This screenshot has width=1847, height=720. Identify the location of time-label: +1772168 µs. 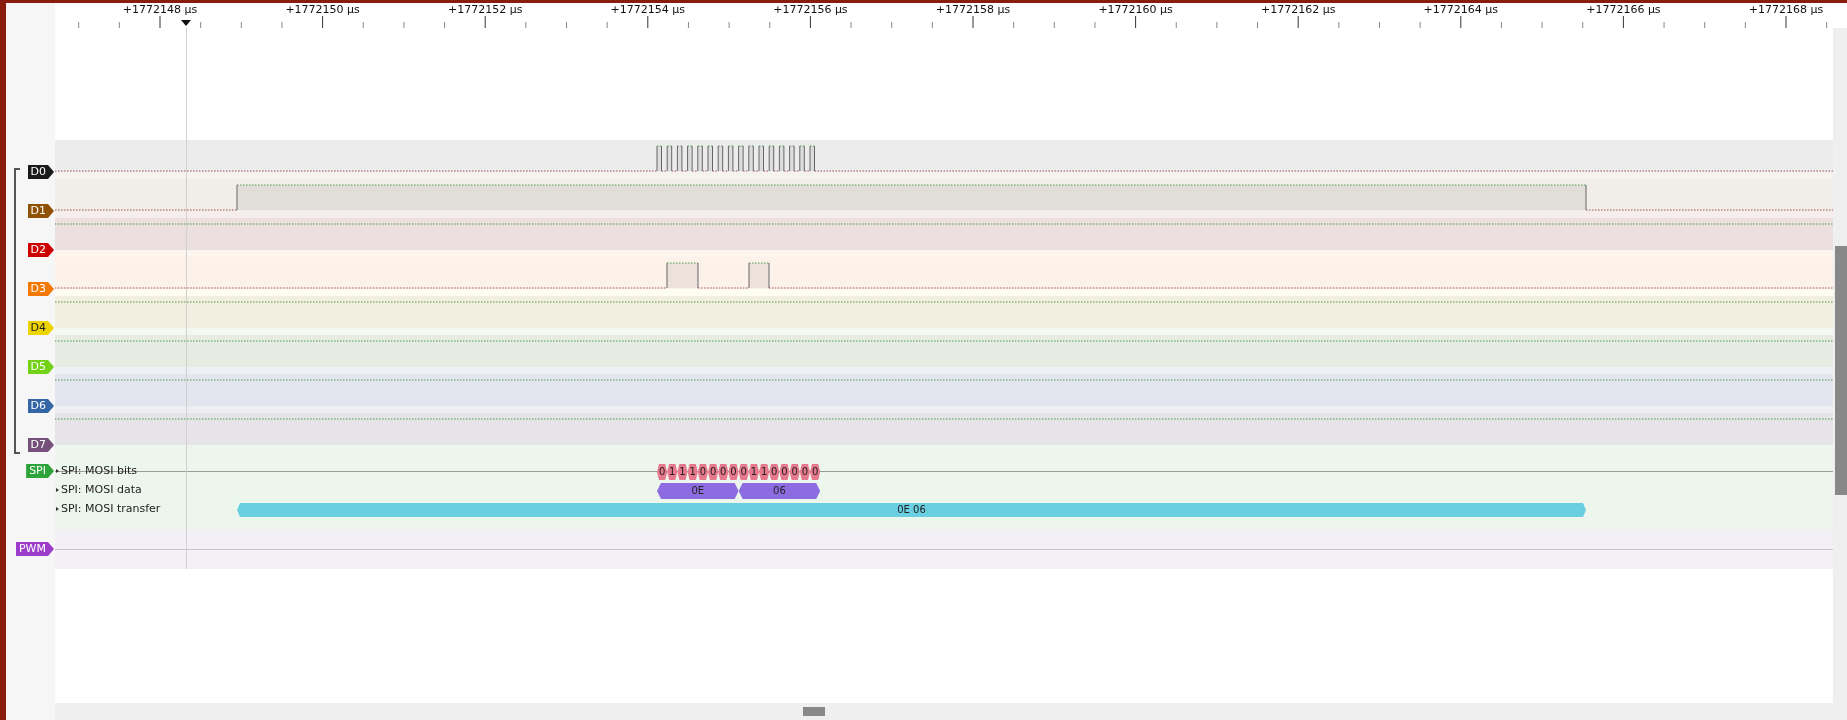
(1786, 9).